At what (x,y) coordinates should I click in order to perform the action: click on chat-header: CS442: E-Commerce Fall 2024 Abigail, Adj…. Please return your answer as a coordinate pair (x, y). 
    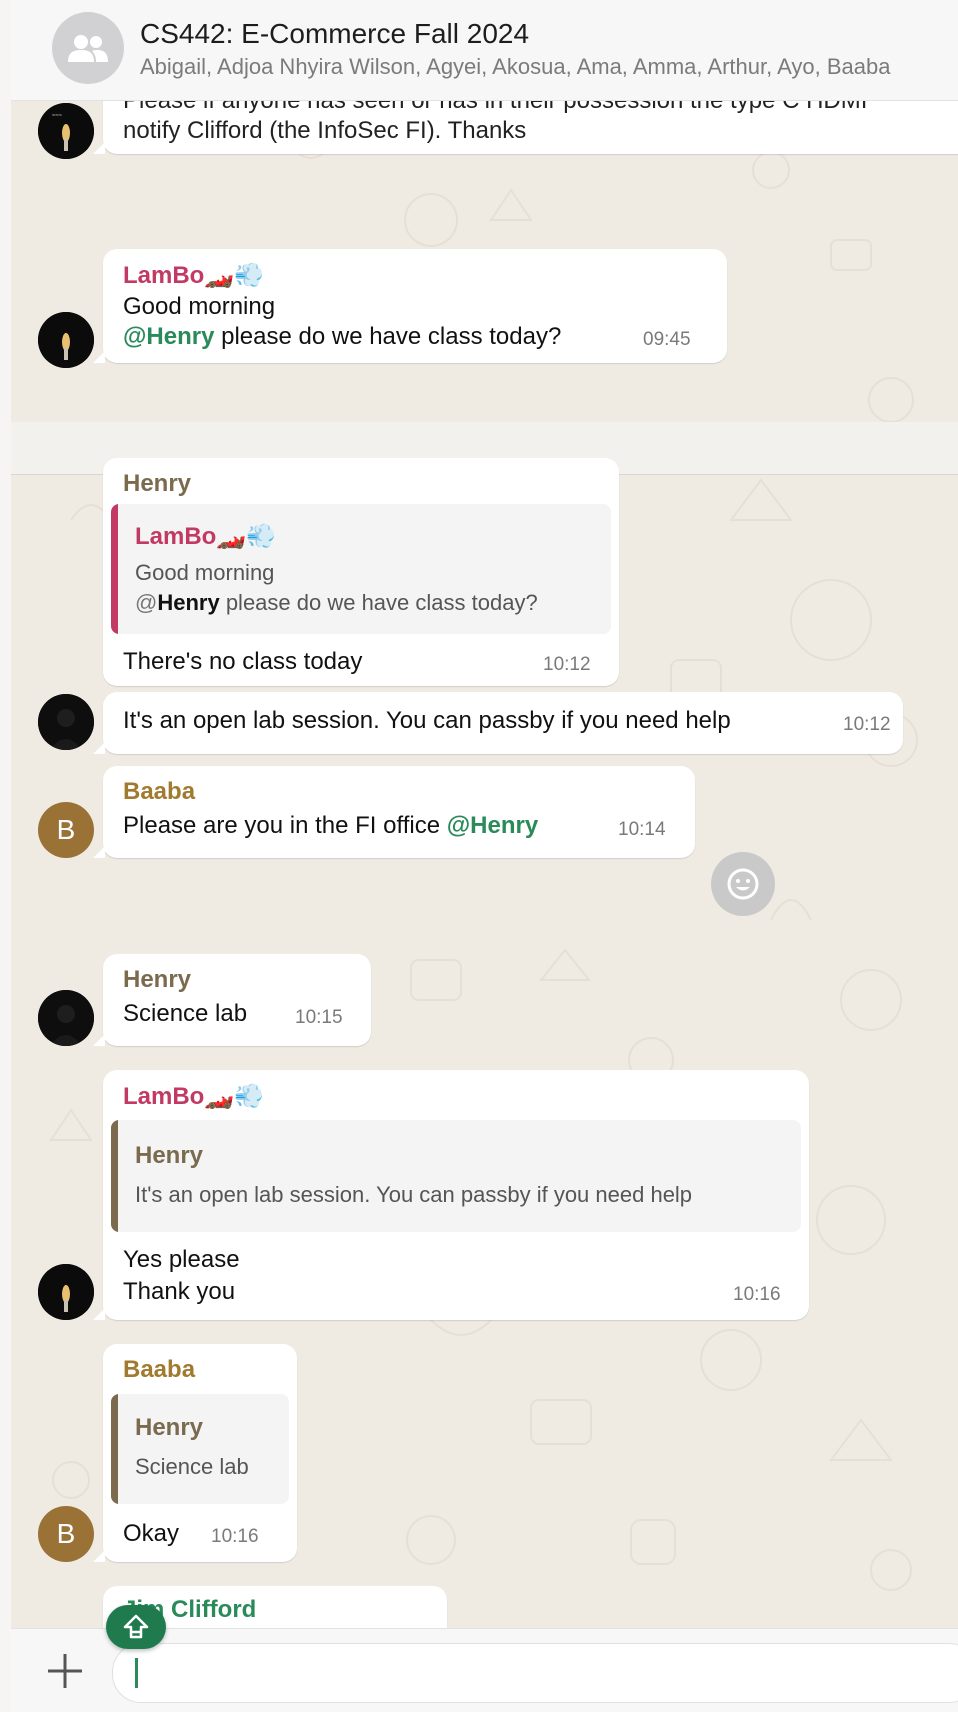
    Looking at the image, I should click on (484, 50).